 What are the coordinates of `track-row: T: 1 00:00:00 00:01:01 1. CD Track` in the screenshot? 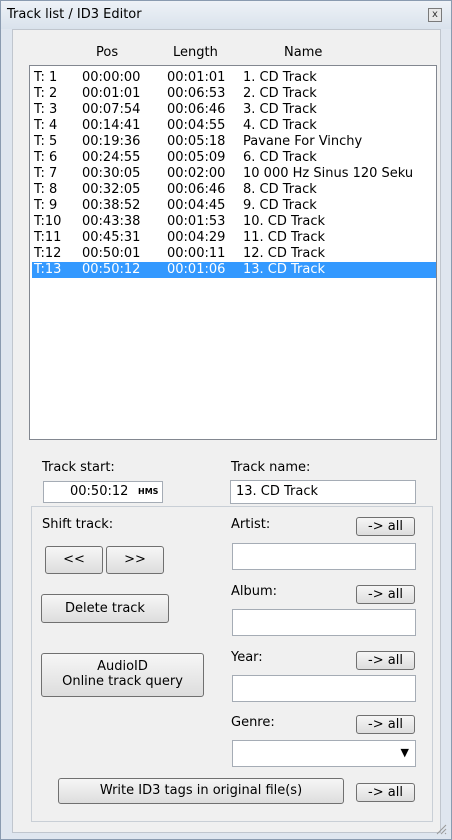 It's located at (234, 78).